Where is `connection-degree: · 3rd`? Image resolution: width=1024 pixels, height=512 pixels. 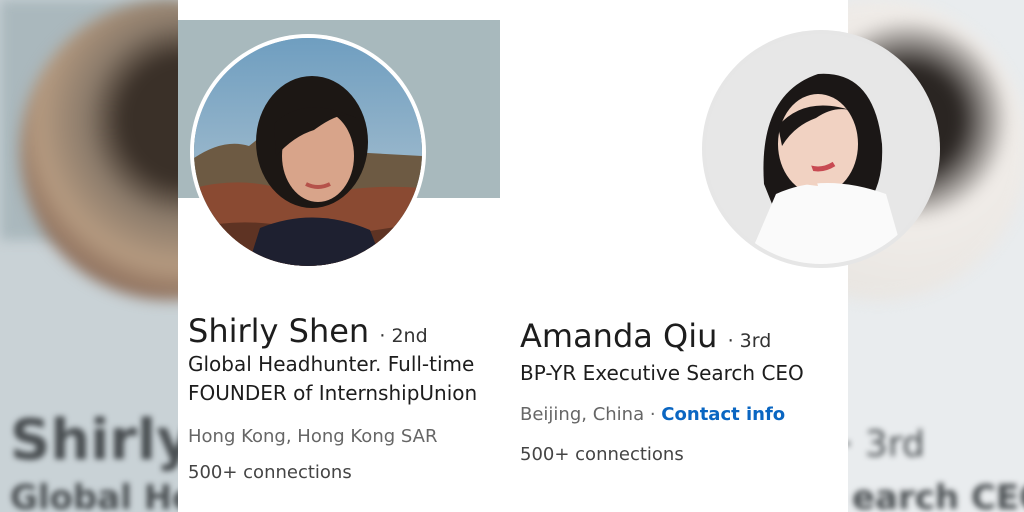
connection-degree: · 3rd is located at coordinates (749, 341).